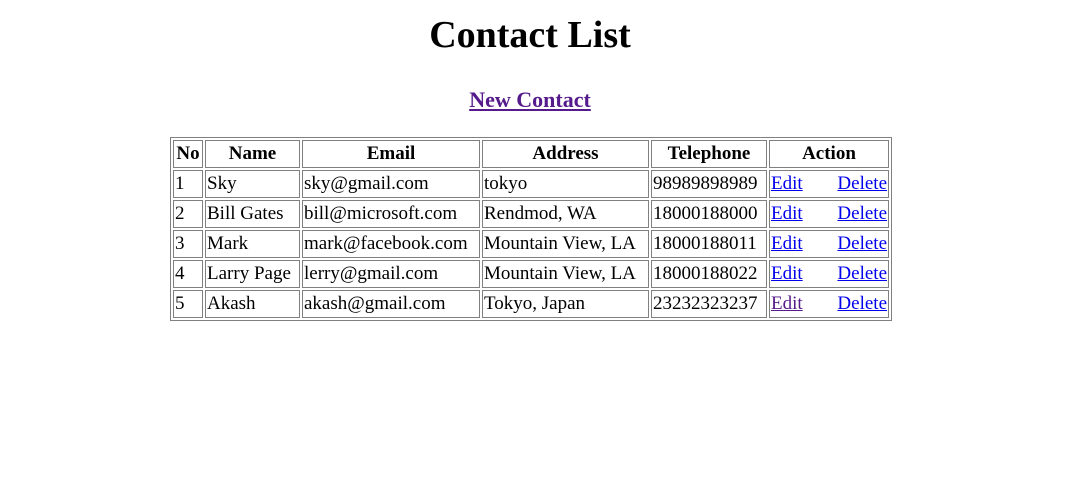 This screenshot has height=481, width=1080. Describe the element at coordinates (565, 304) in the screenshot. I see `cell-address: Tokyo, Japan` at that location.